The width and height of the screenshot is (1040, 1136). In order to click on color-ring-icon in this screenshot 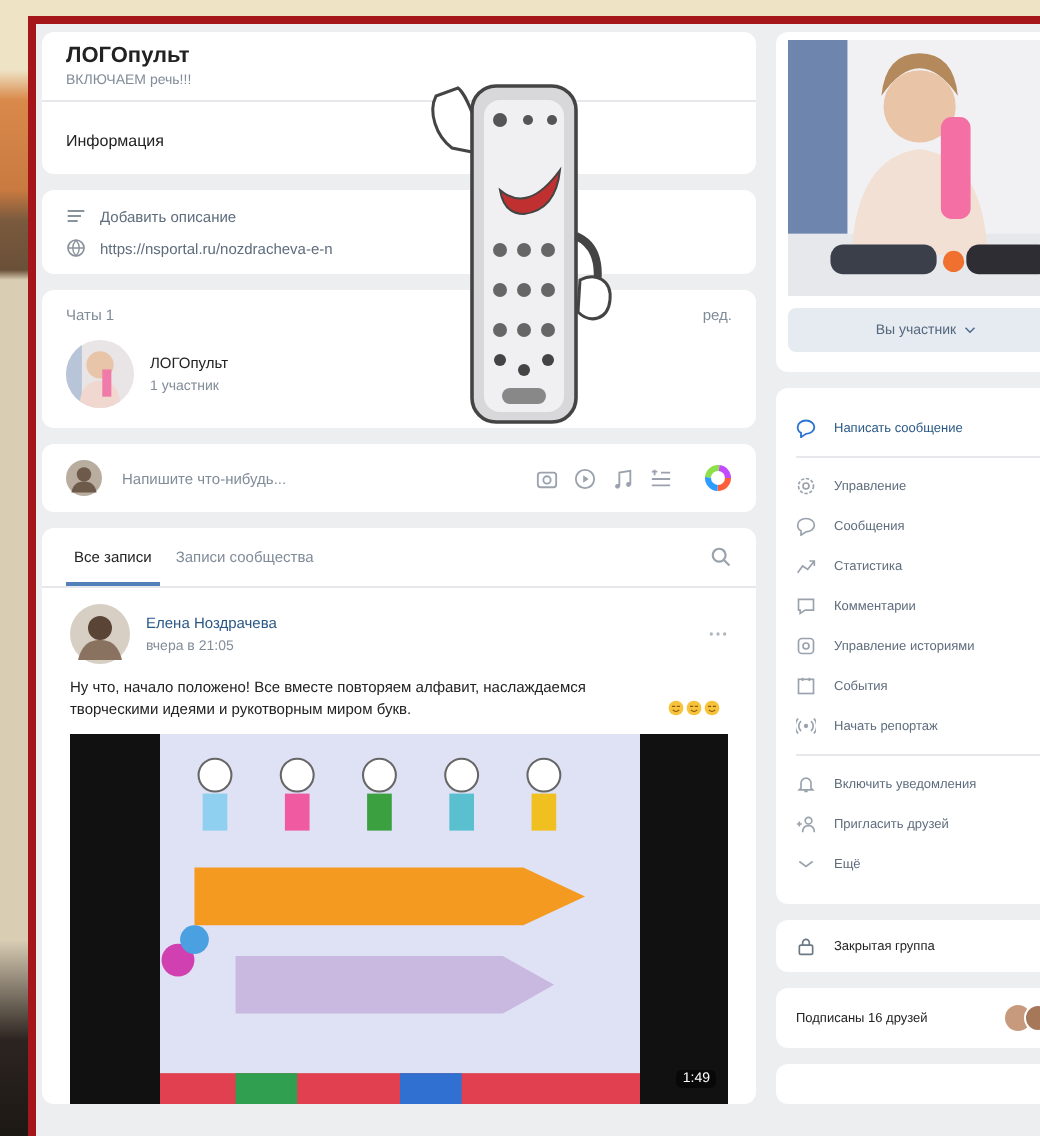, I will do `click(718, 478)`.